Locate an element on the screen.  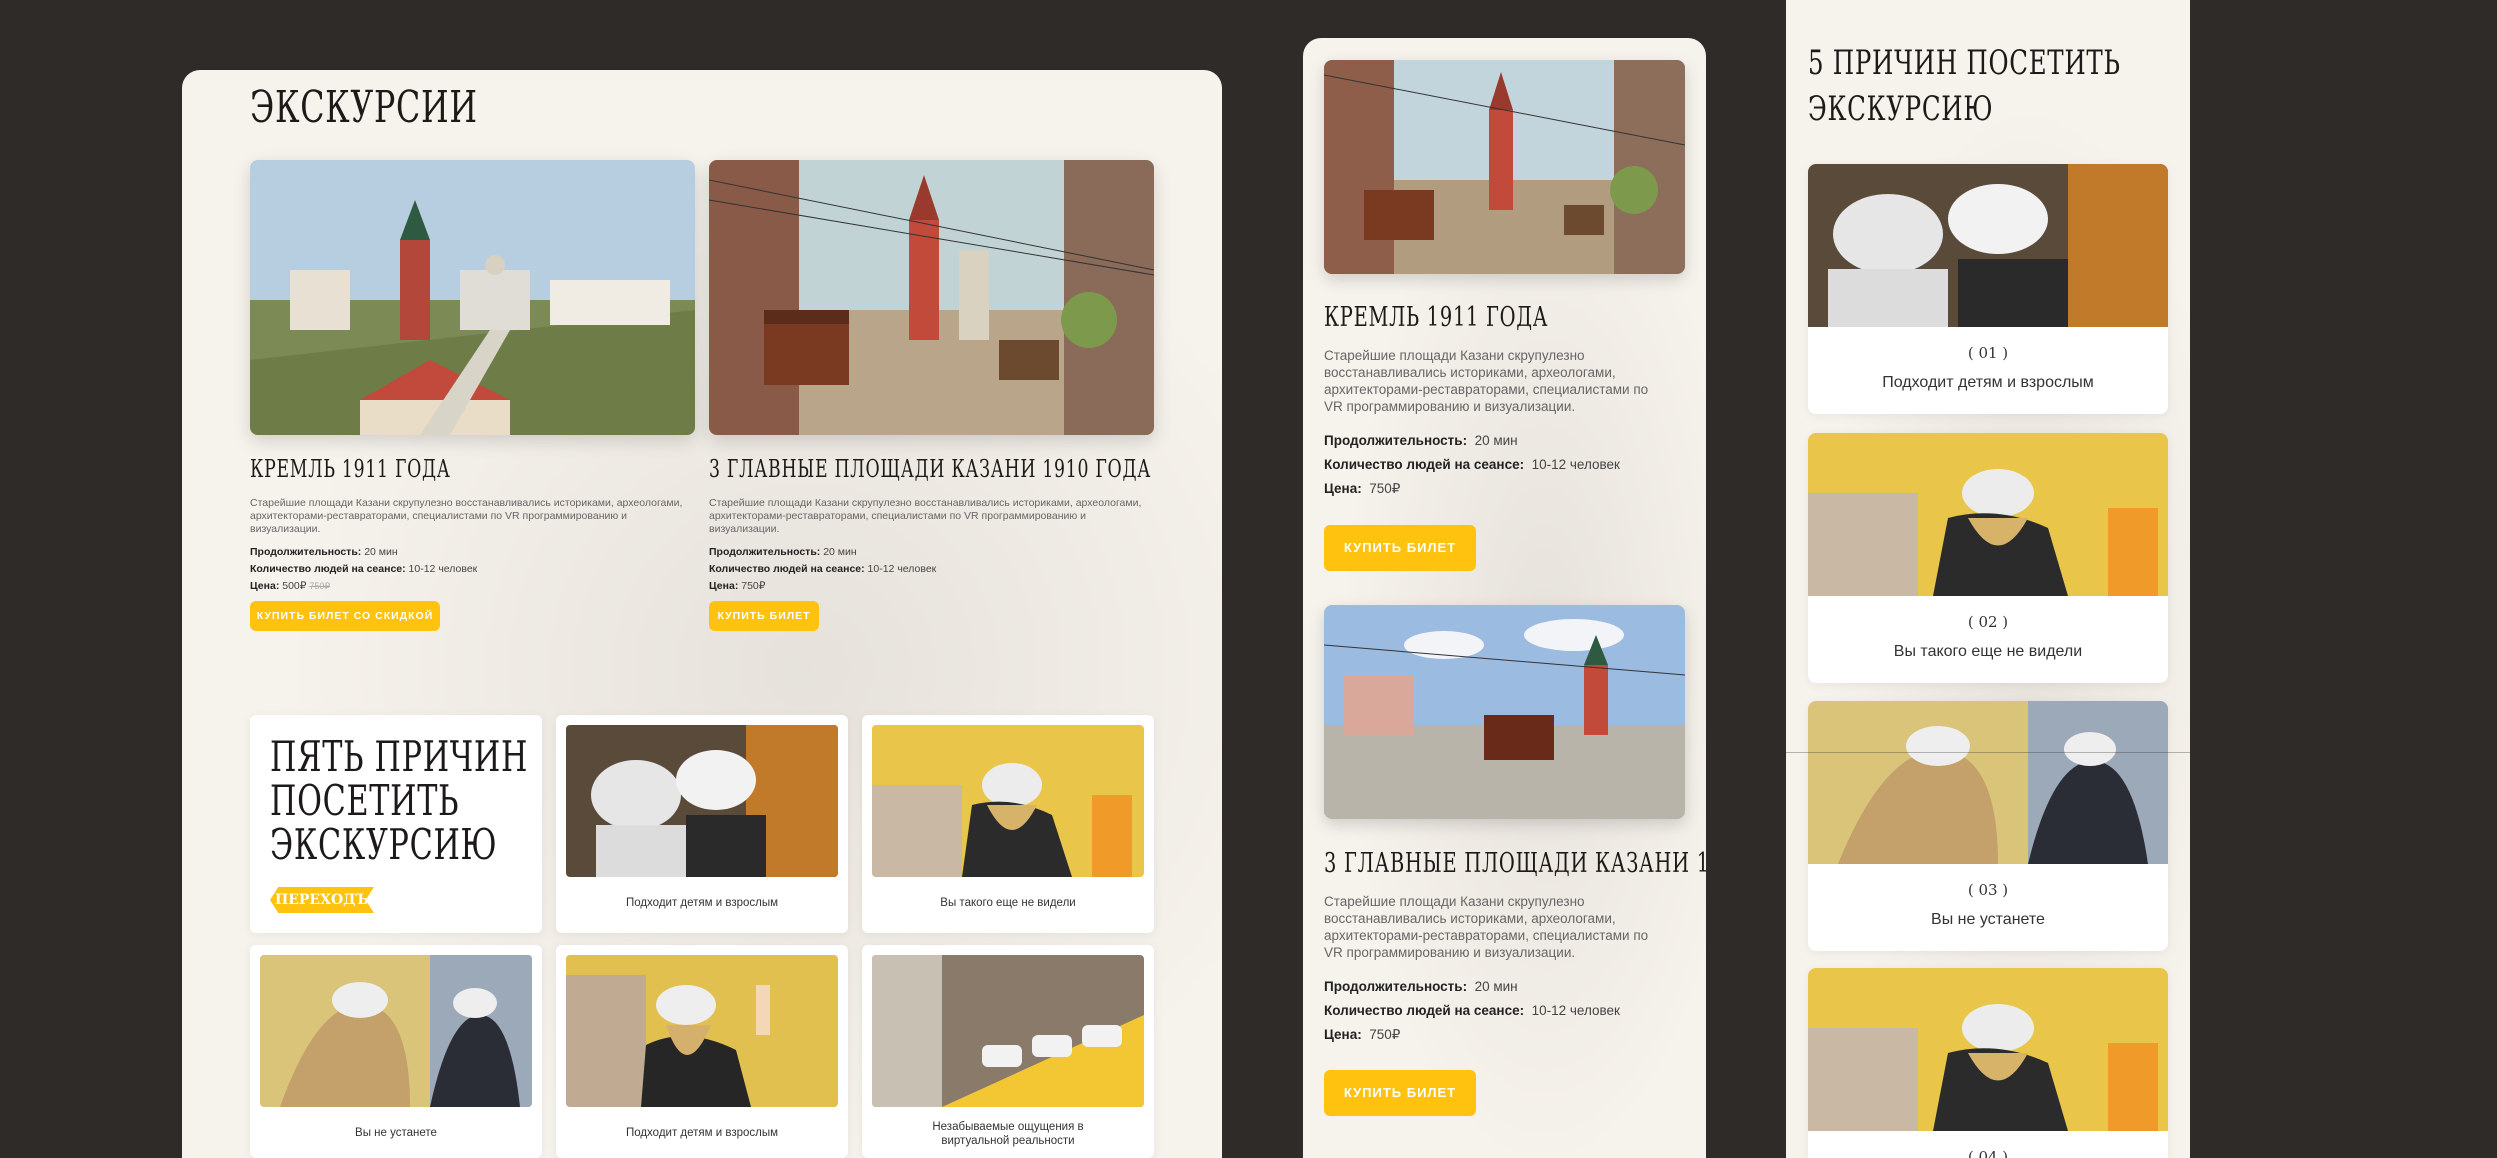
buy-ticket-discount-button: КУПИТЬ БИЛЕТ СО СКИДКОЙ is located at coordinates (345, 616).